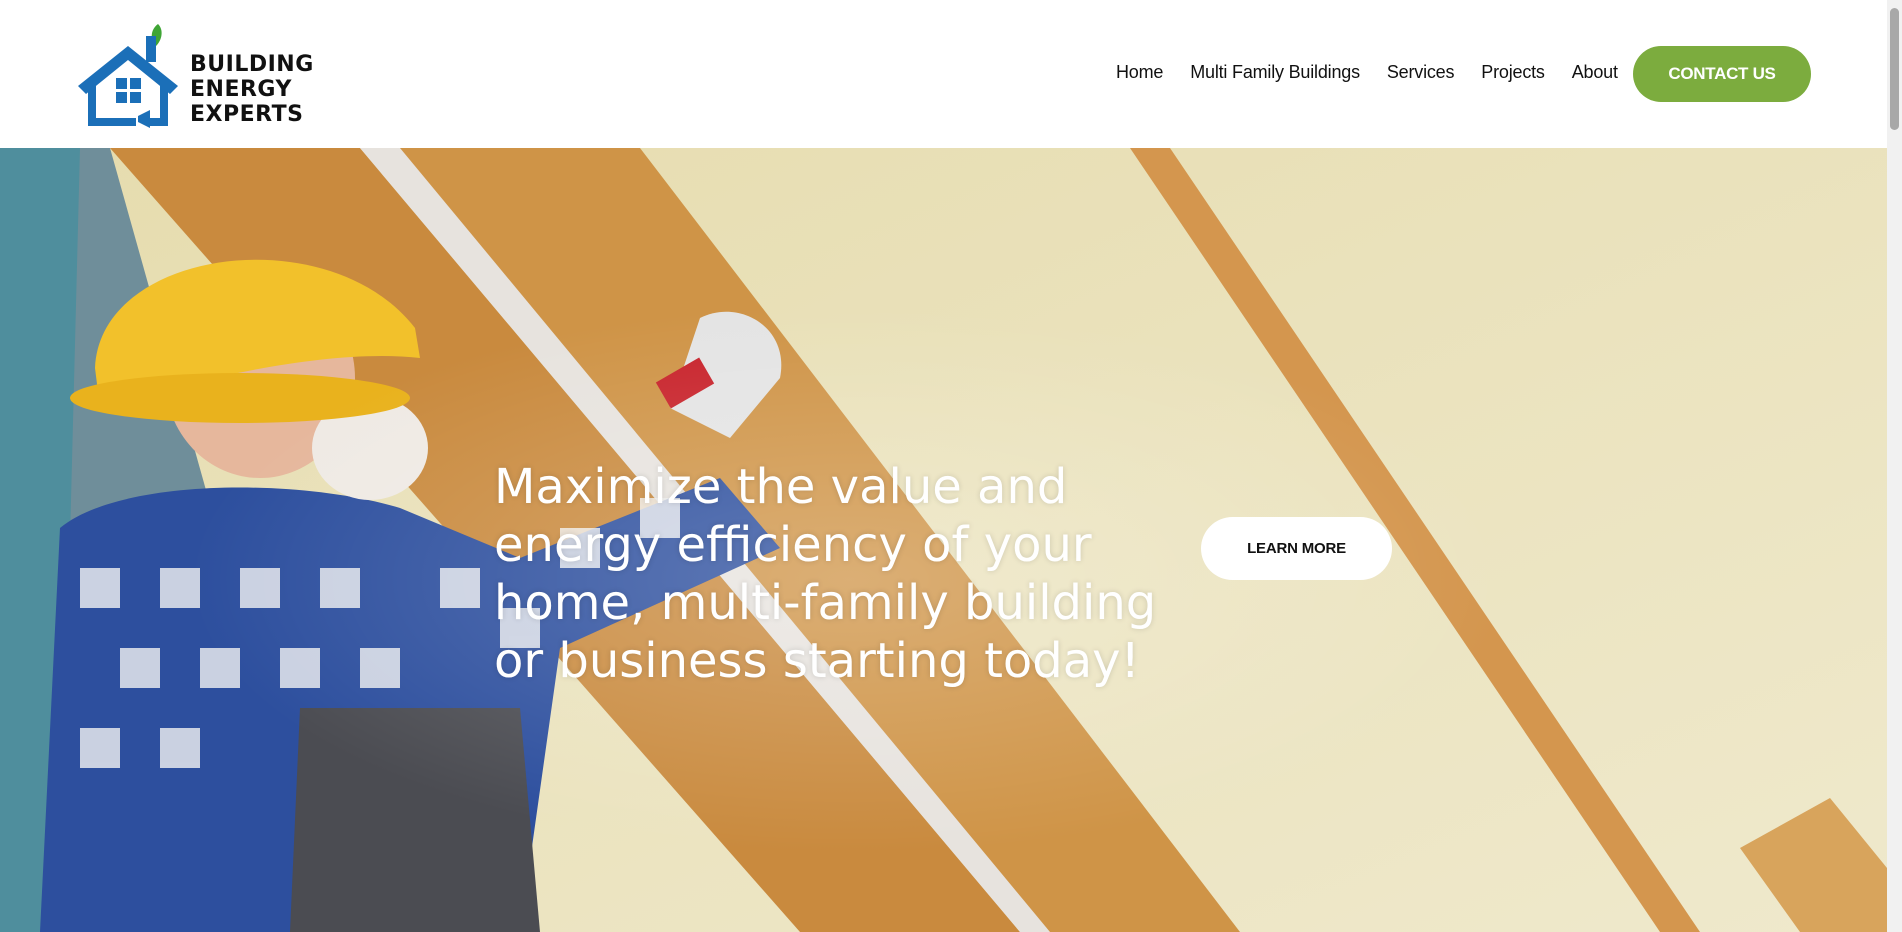 The image size is (1902, 932). Describe the element at coordinates (247, 114) in the screenshot. I see `brand-line-3: EXPERTS` at that location.